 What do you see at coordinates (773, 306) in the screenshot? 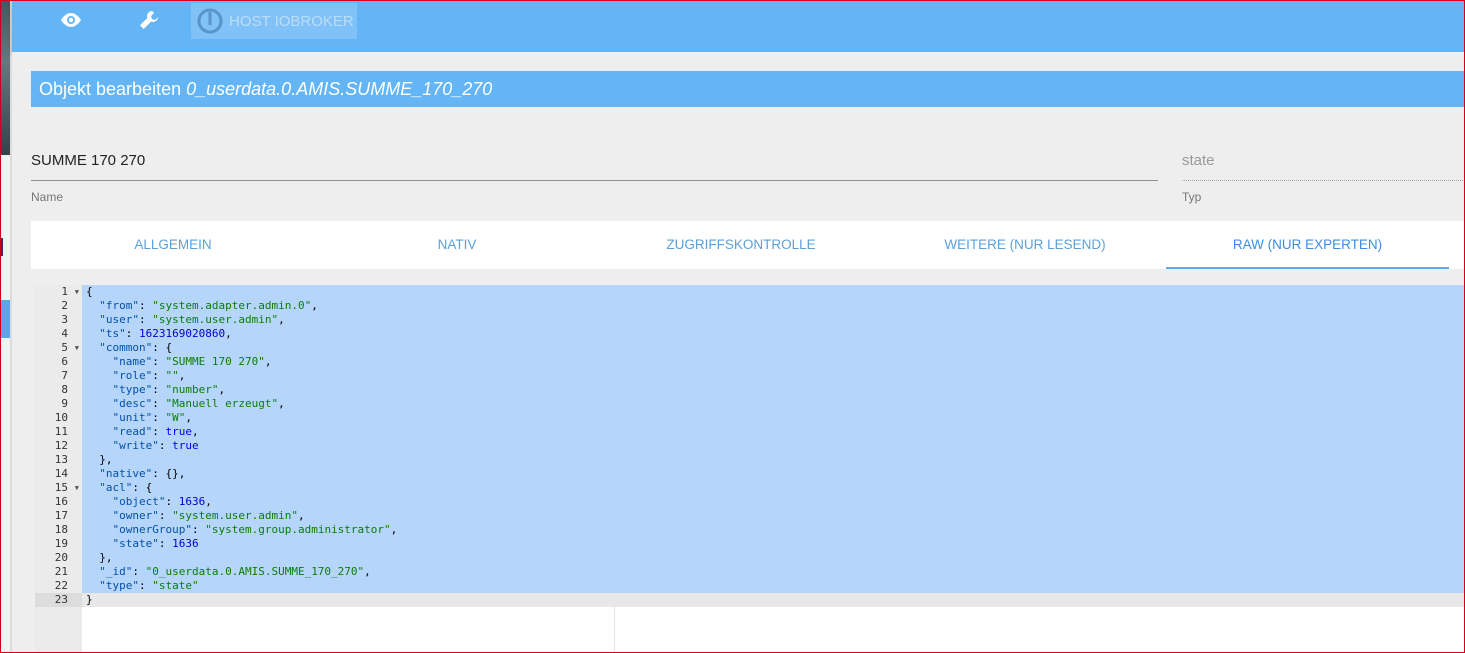
I see `code-line: "from": "system.adapter.admin.0",` at bounding box center [773, 306].